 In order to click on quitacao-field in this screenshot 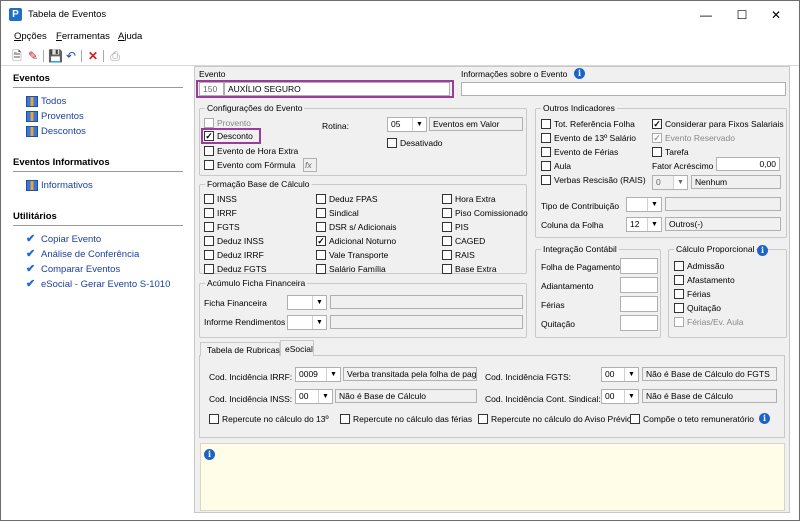, I will do `click(639, 323)`.